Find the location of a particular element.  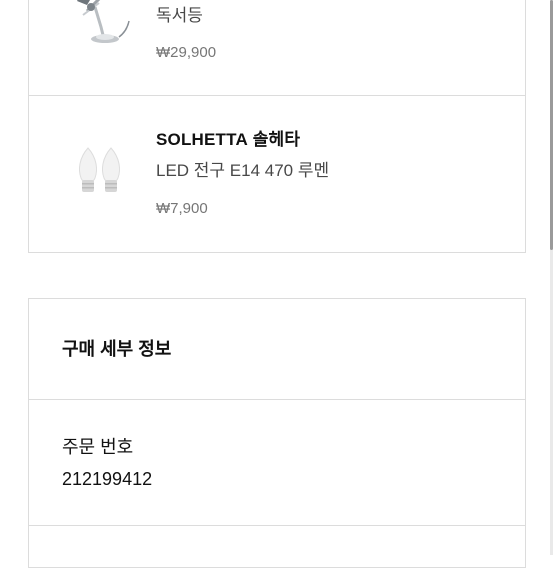

scrollbar is located at coordinates (551, 277).